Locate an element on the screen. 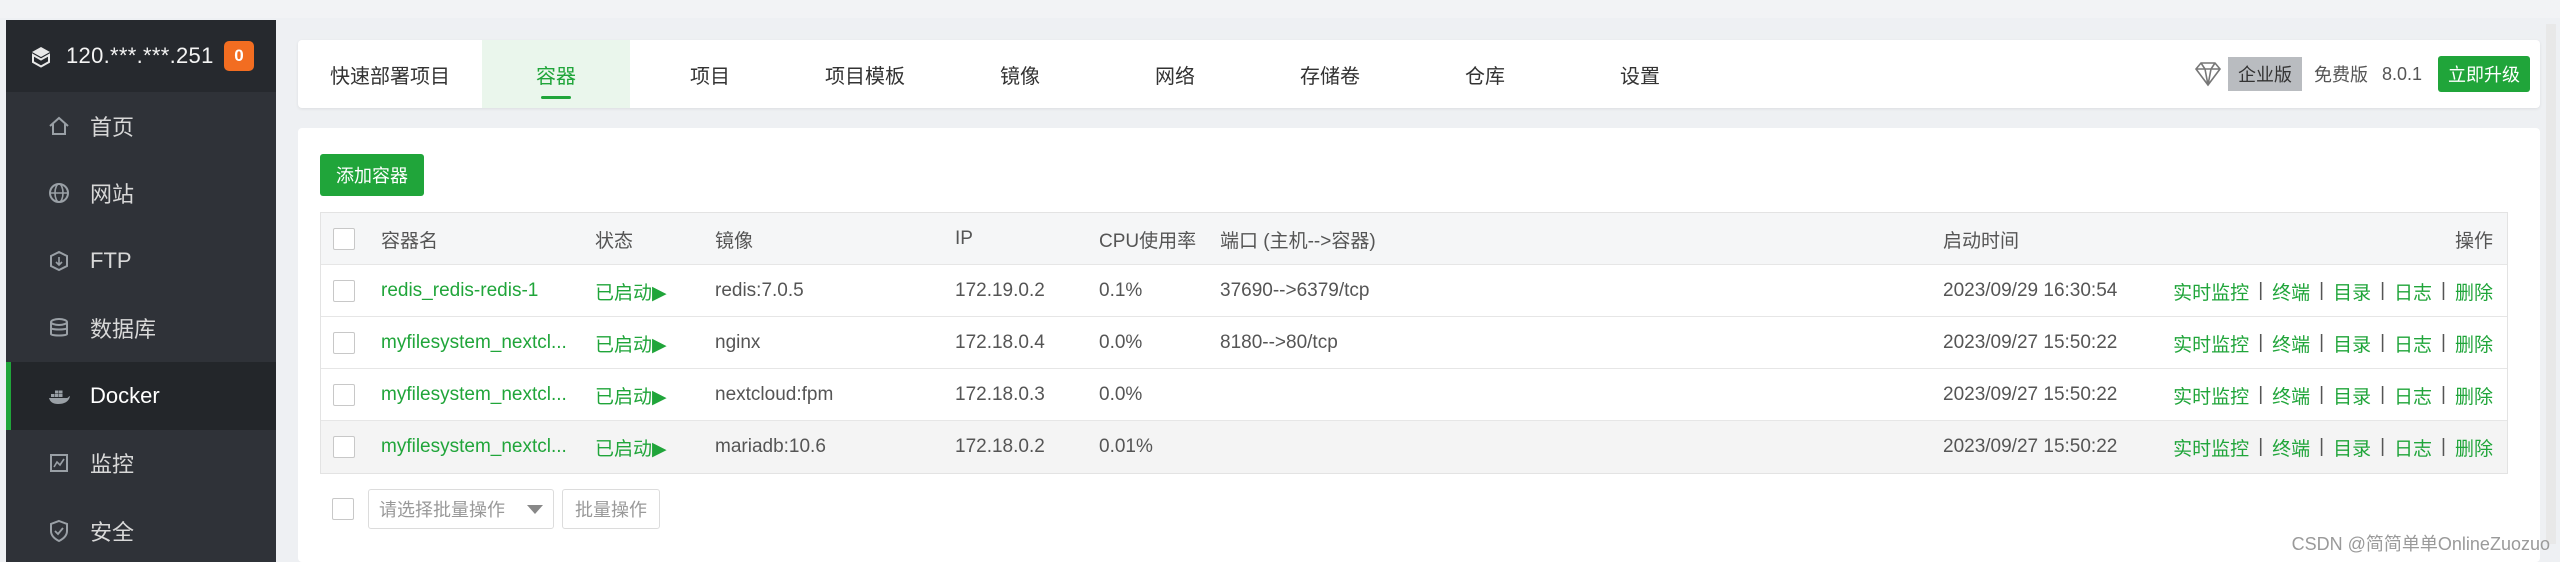 The width and height of the screenshot is (2560, 562). upgrade-button: 立即升级 is located at coordinates (2484, 74).